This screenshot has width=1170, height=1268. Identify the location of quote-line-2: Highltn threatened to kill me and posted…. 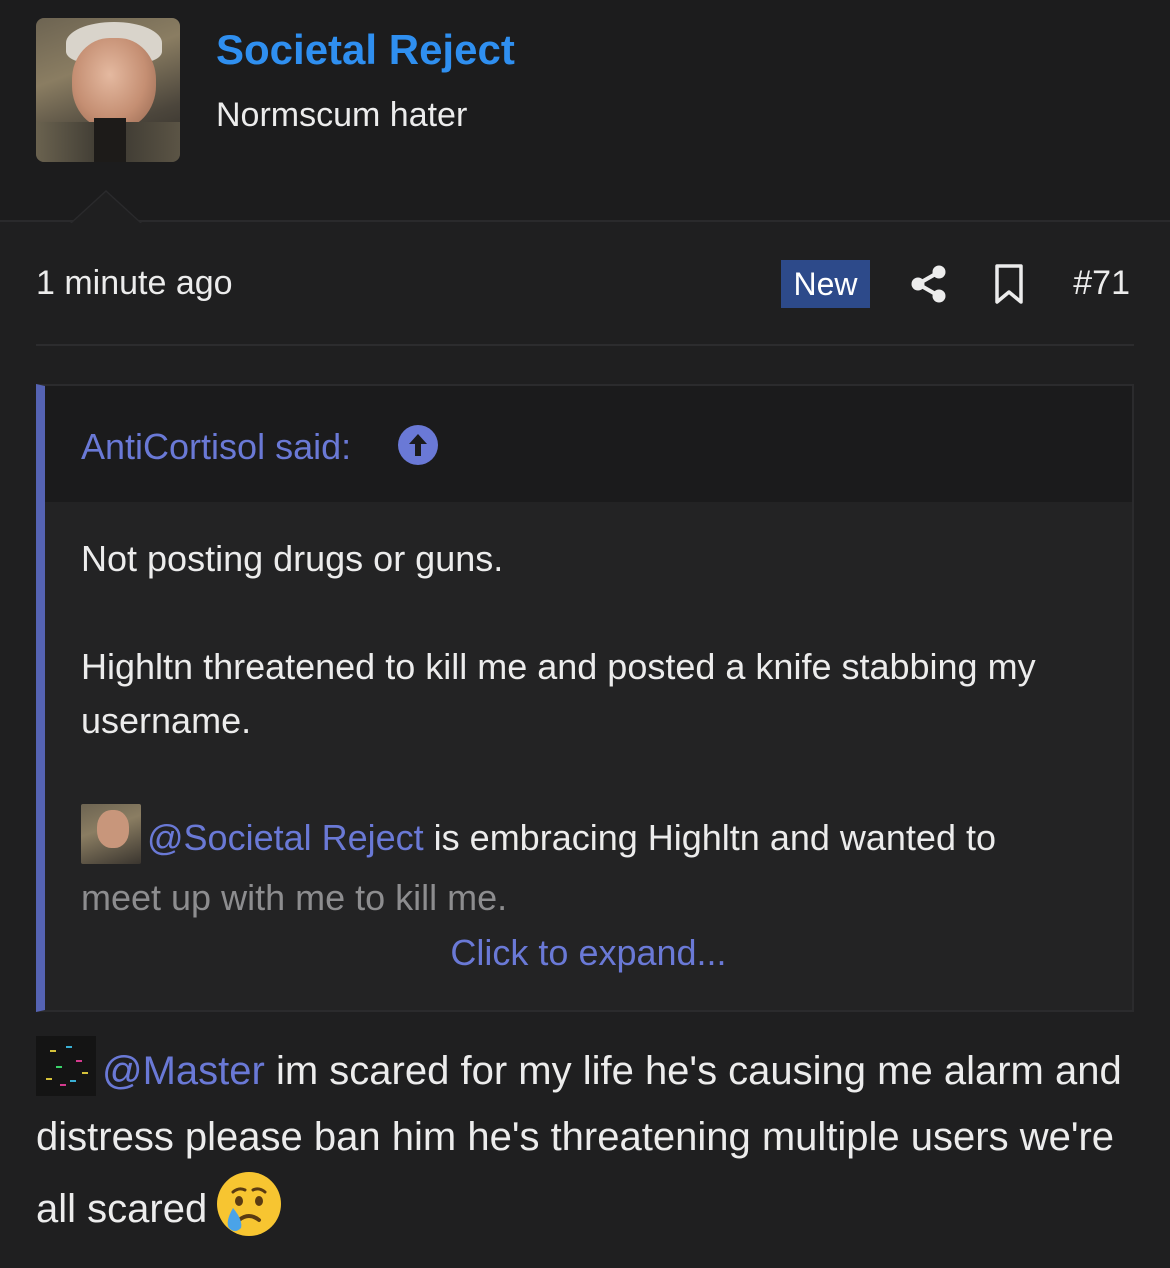
(558, 693).